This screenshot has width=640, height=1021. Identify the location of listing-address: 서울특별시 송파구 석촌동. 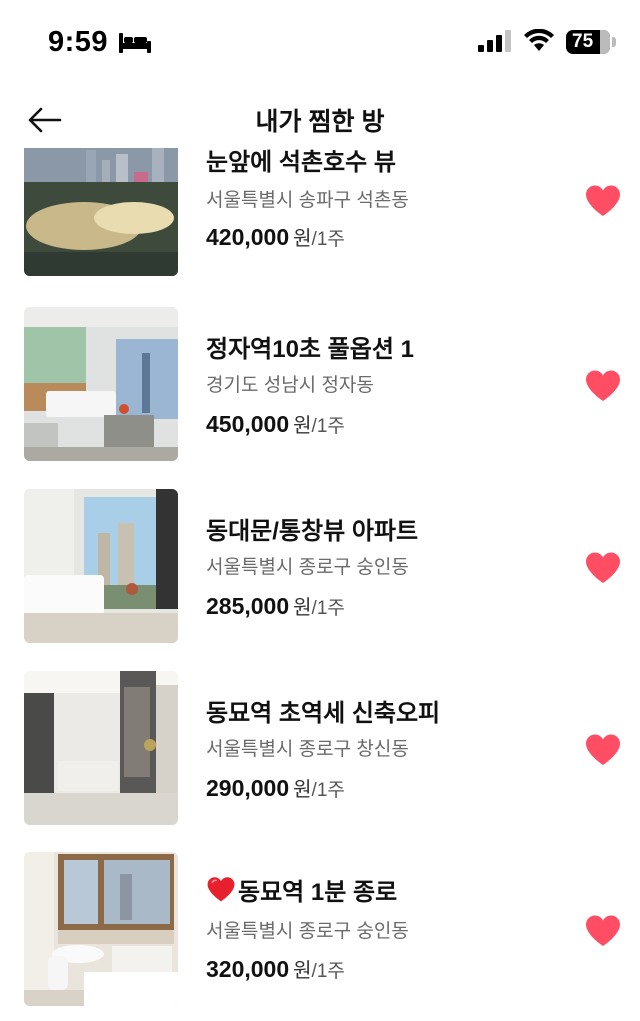
(307, 200).